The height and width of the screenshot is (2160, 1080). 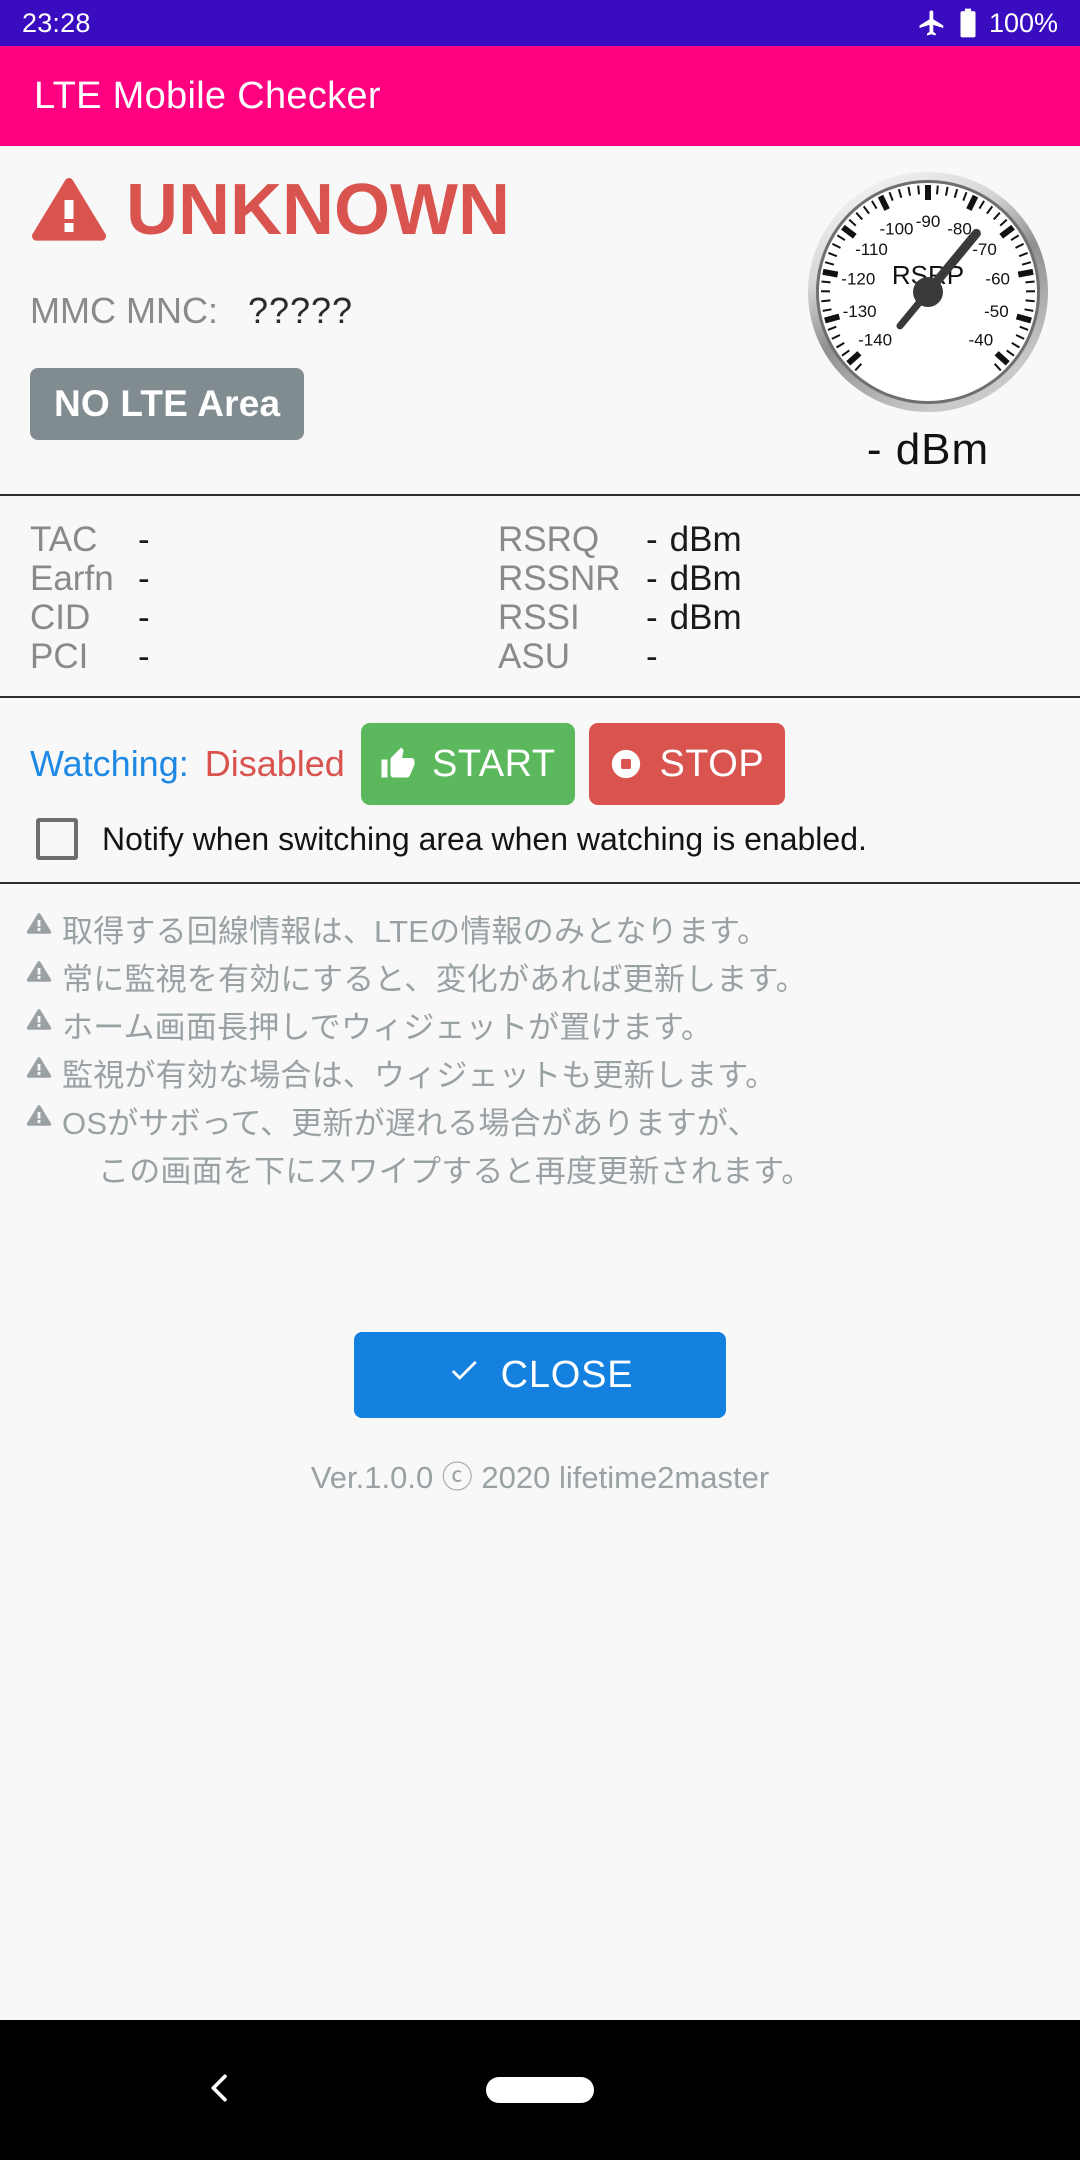 I want to click on svg-text: -140, so click(x=875, y=339).